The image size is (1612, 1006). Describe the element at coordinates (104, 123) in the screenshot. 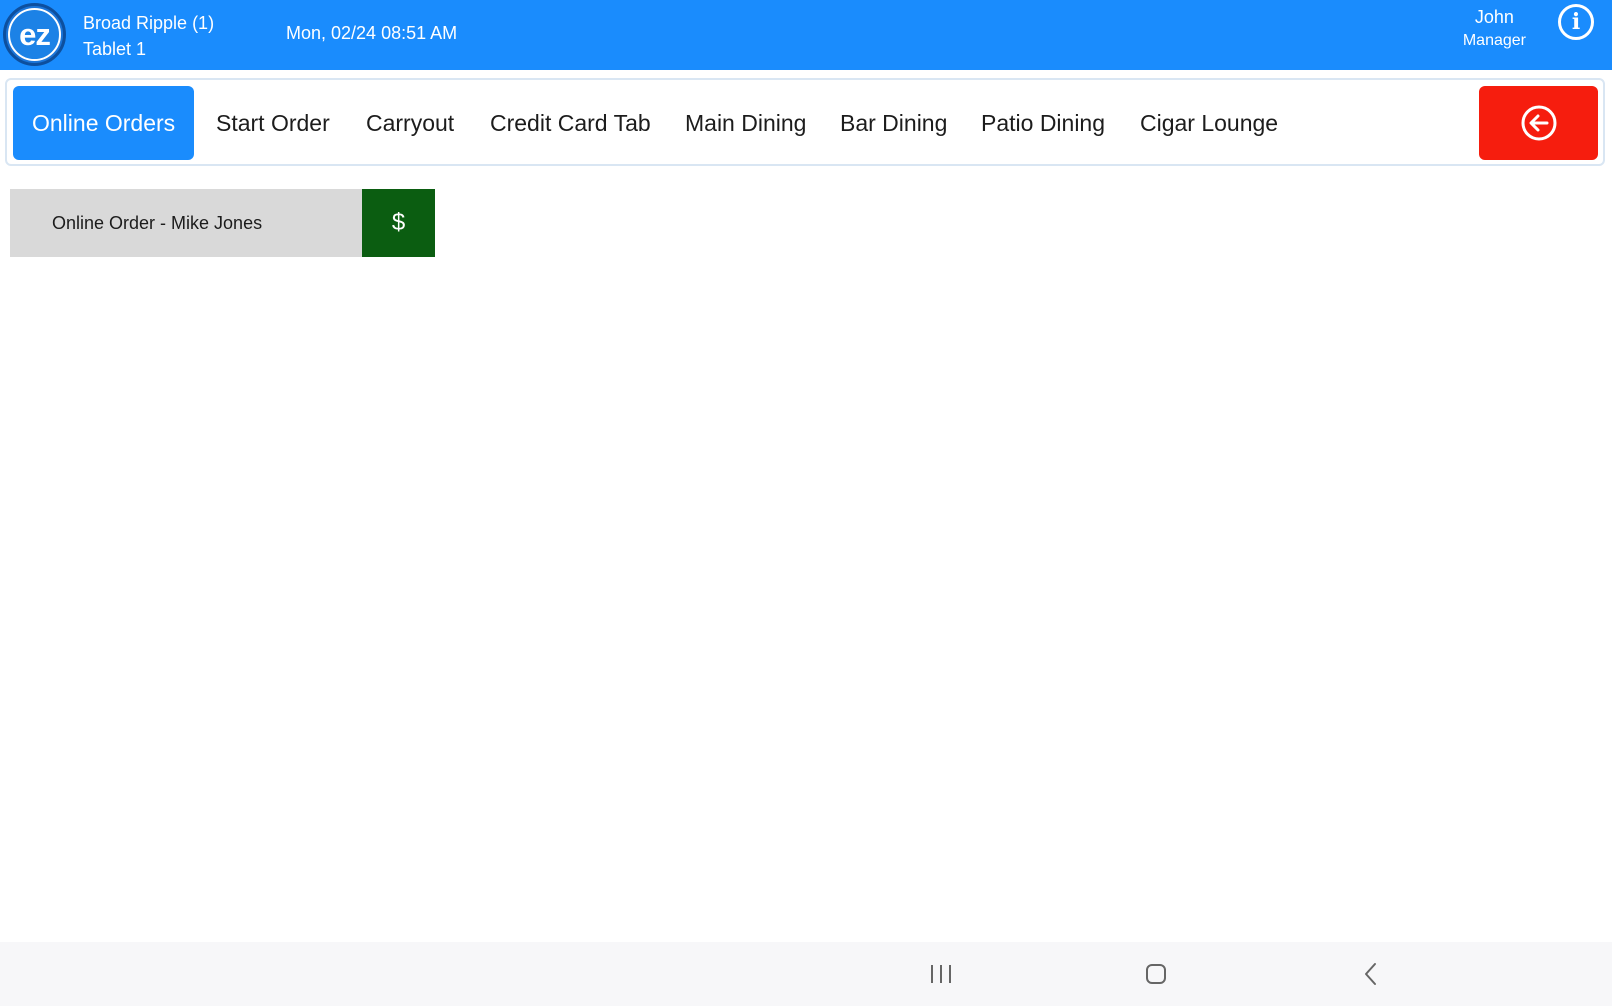

I see `tab-online-orders: Online Orders` at that location.